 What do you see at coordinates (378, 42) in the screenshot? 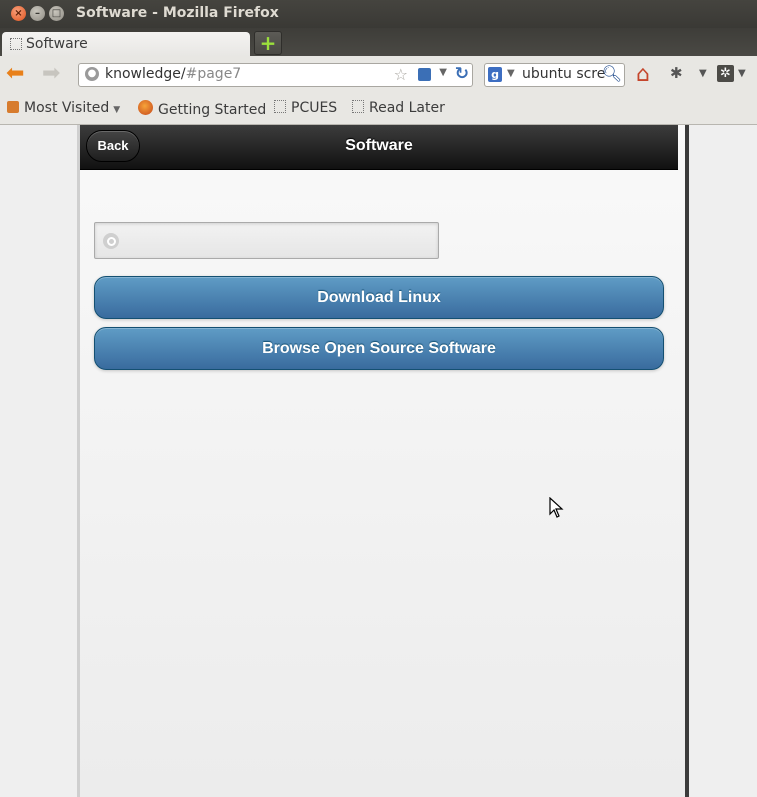
I see `tab-strip: Software` at bounding box center [378, 42].